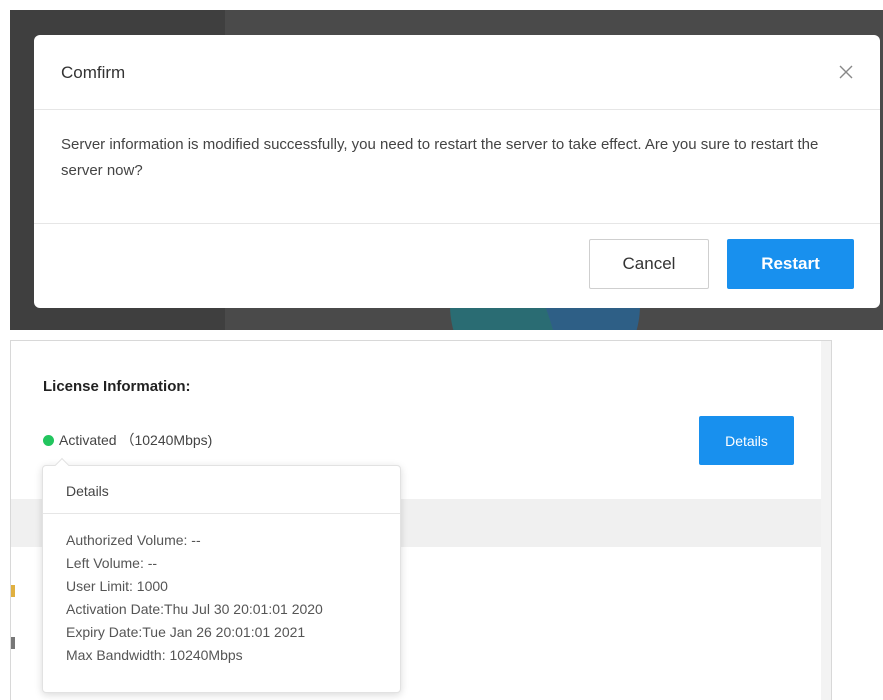 The height and width of the screenshot is (700, 883). I want to click on details-button: Details, so click(746, 440).